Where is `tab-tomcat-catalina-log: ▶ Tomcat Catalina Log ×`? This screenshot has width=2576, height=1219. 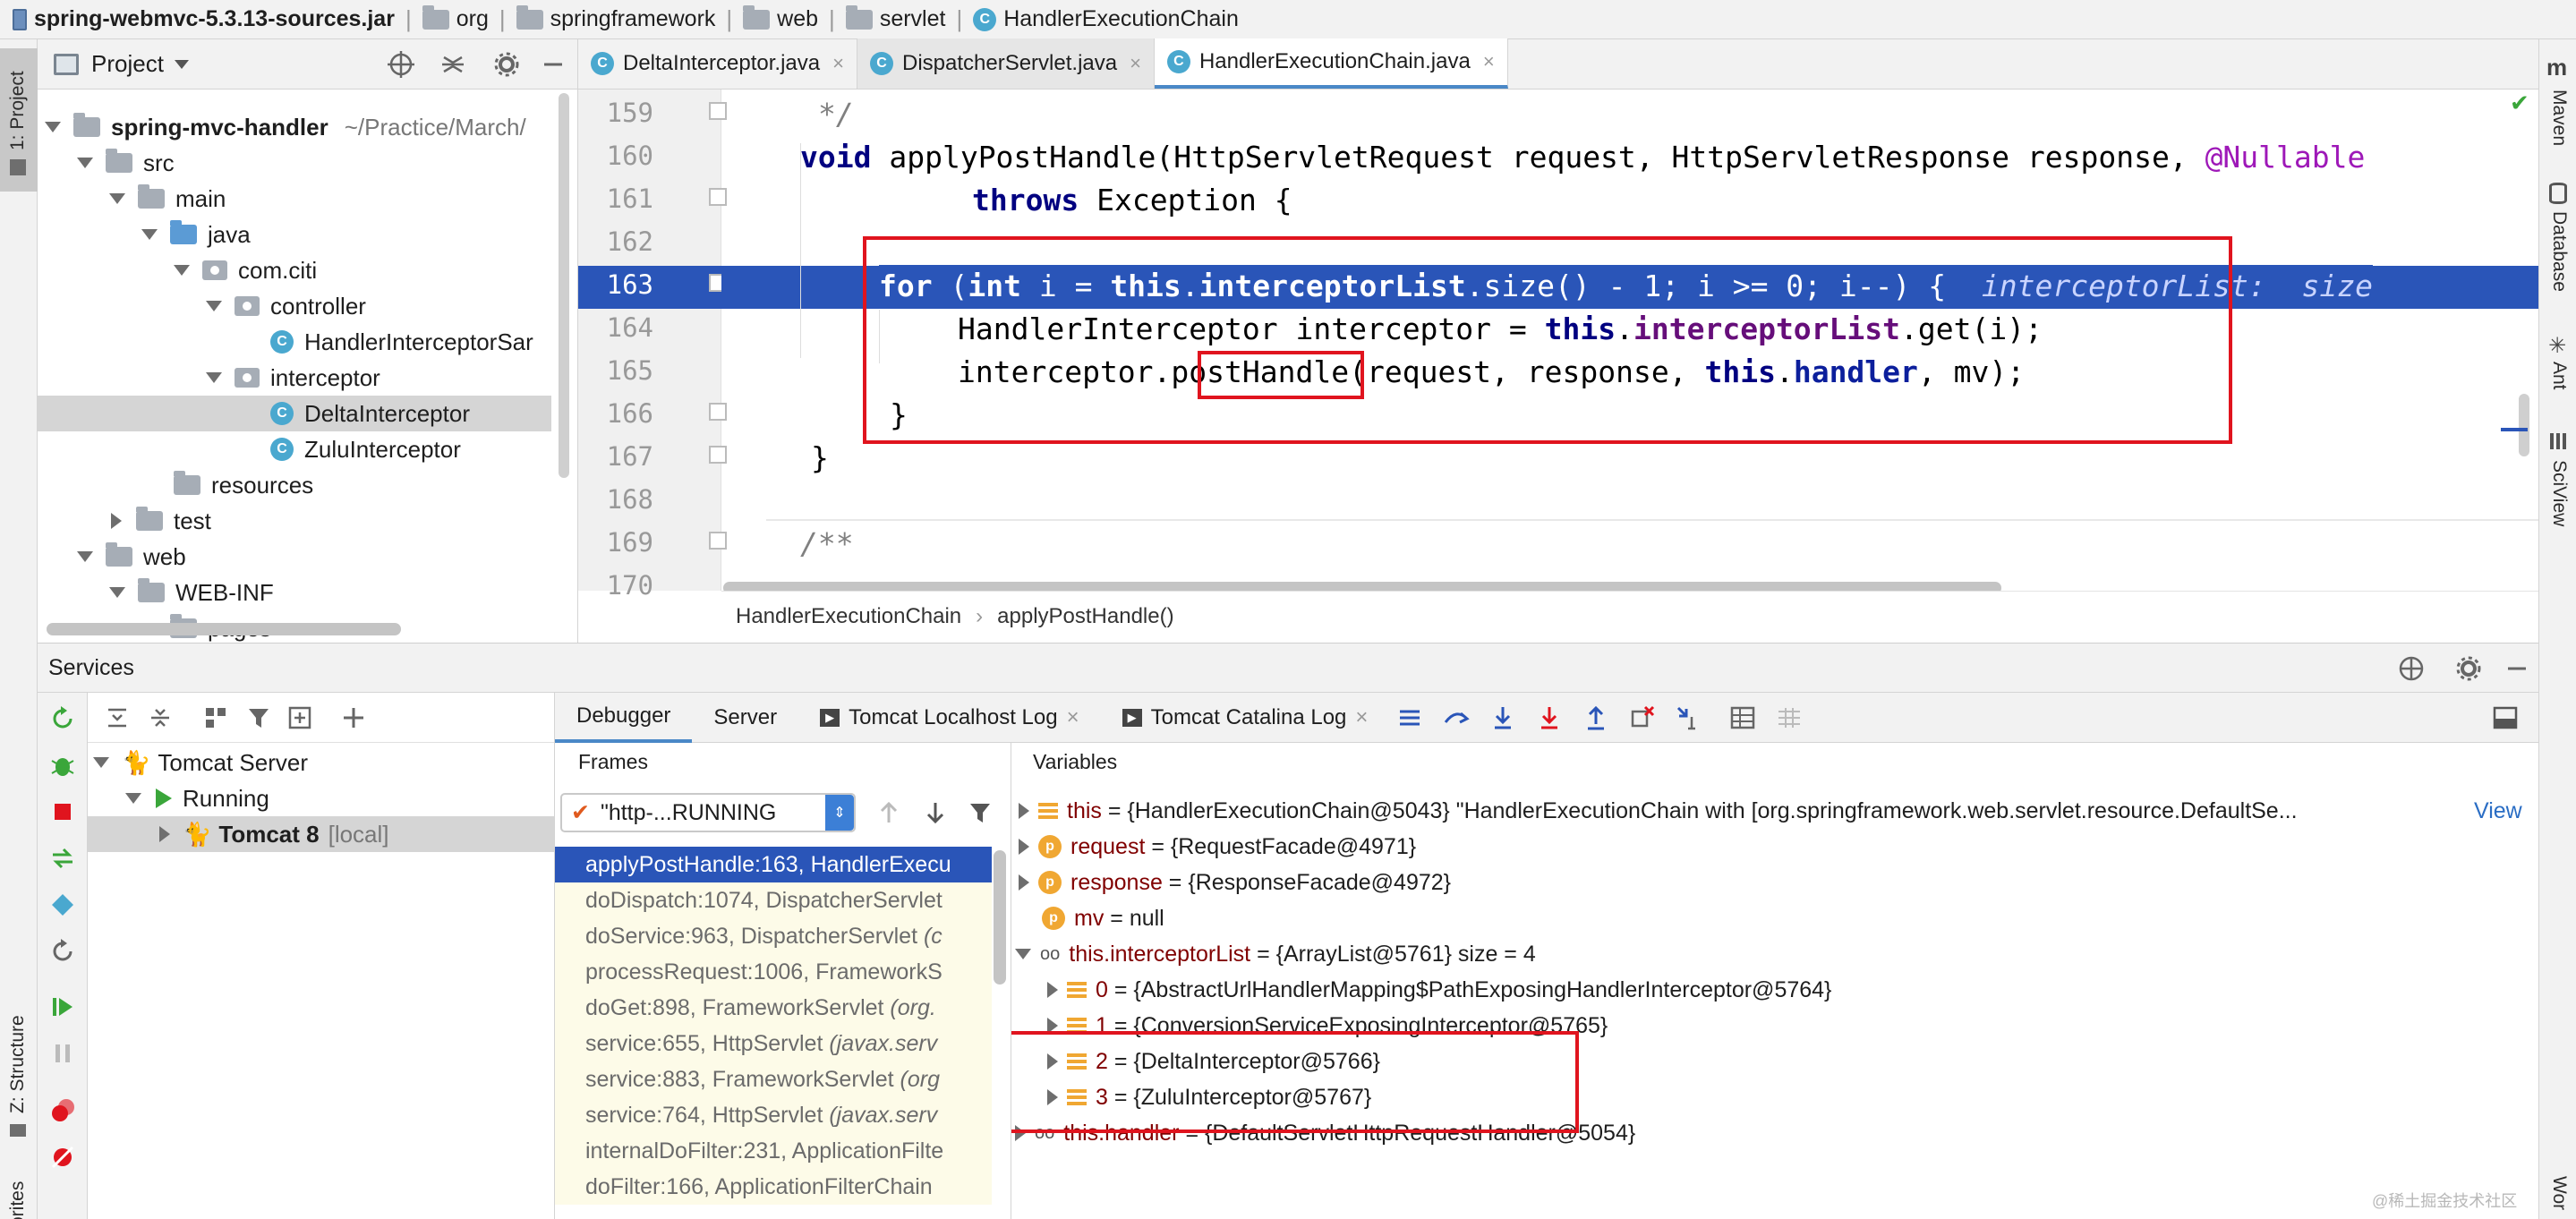 tab-tomcat-catalina-log: ▶ Tomcat Catalina Log × is located at coordinates (1245, 718).